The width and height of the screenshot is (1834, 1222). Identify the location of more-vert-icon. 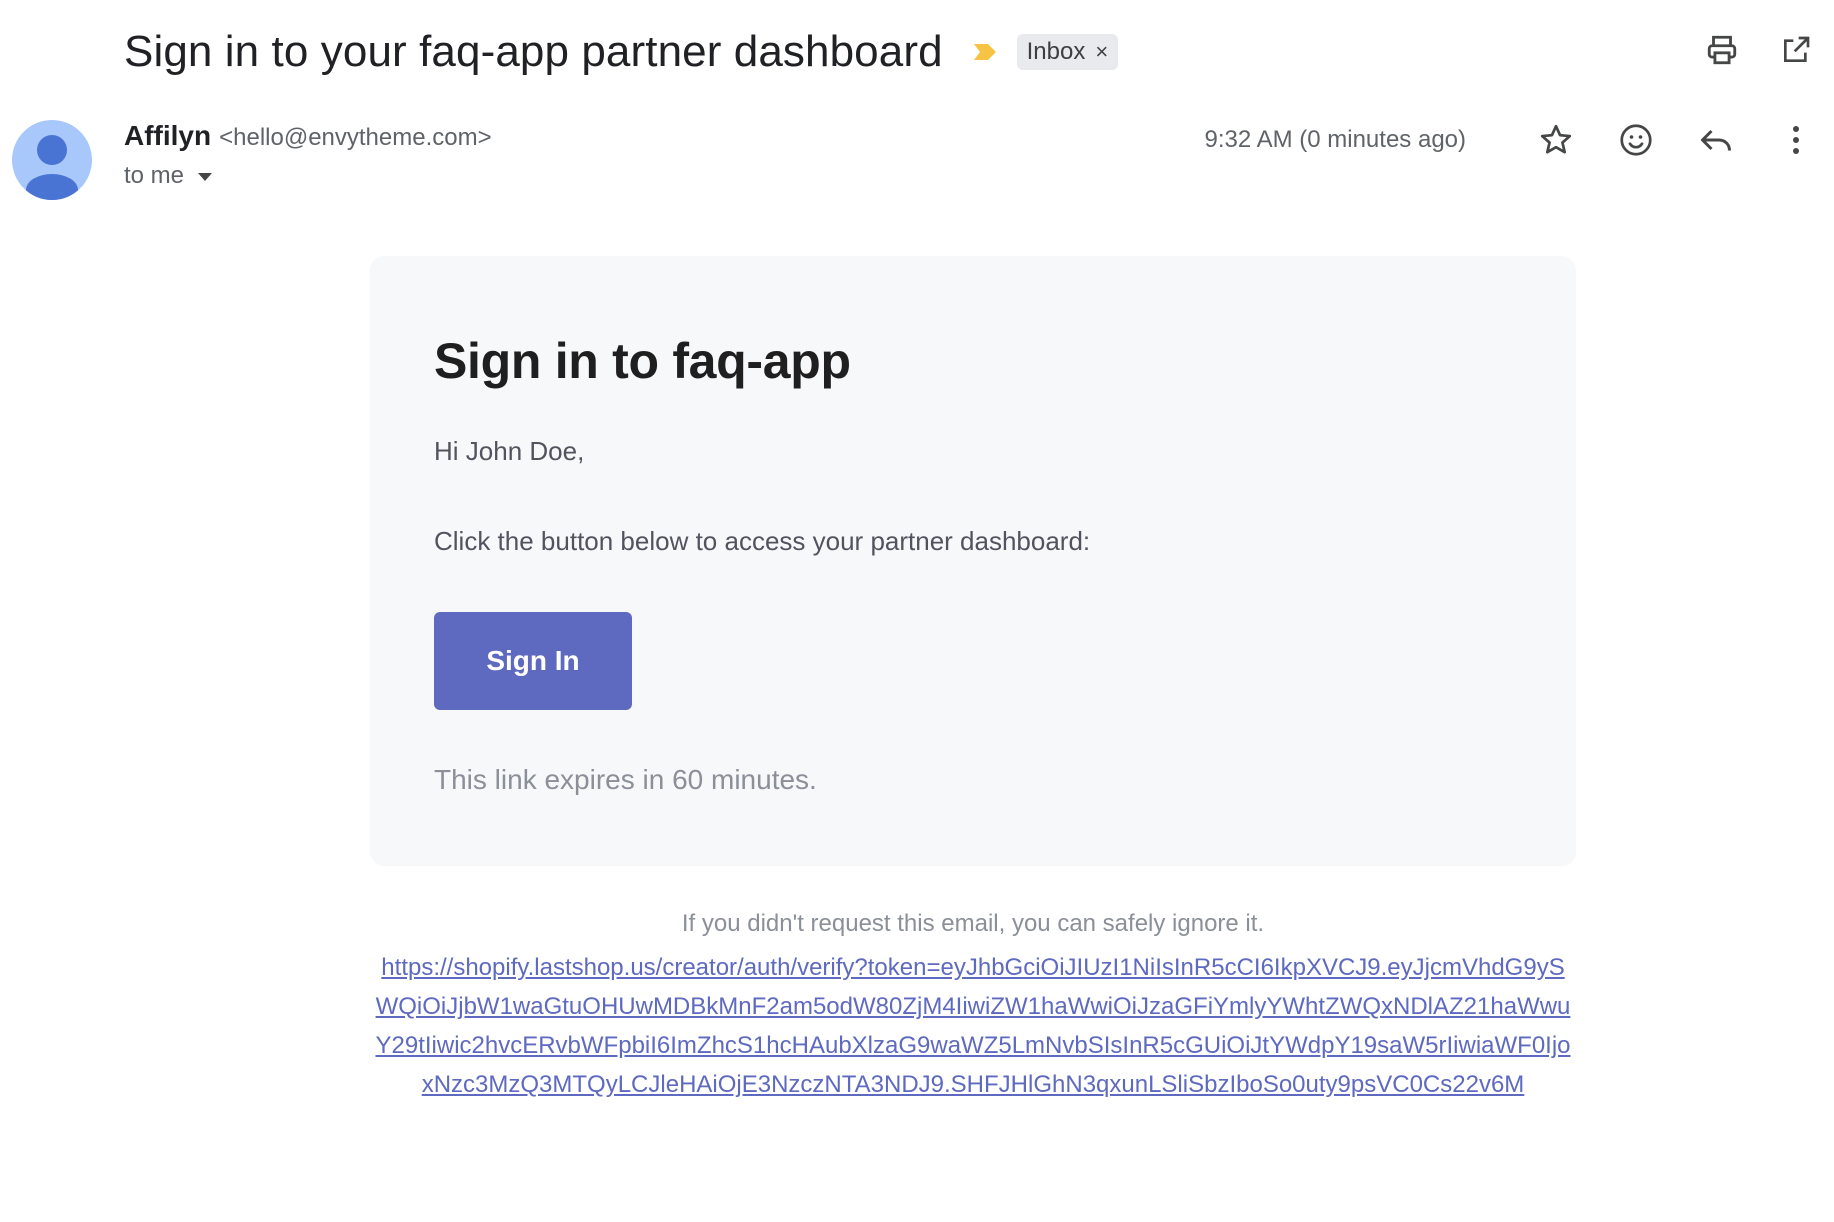
(1796, 140).